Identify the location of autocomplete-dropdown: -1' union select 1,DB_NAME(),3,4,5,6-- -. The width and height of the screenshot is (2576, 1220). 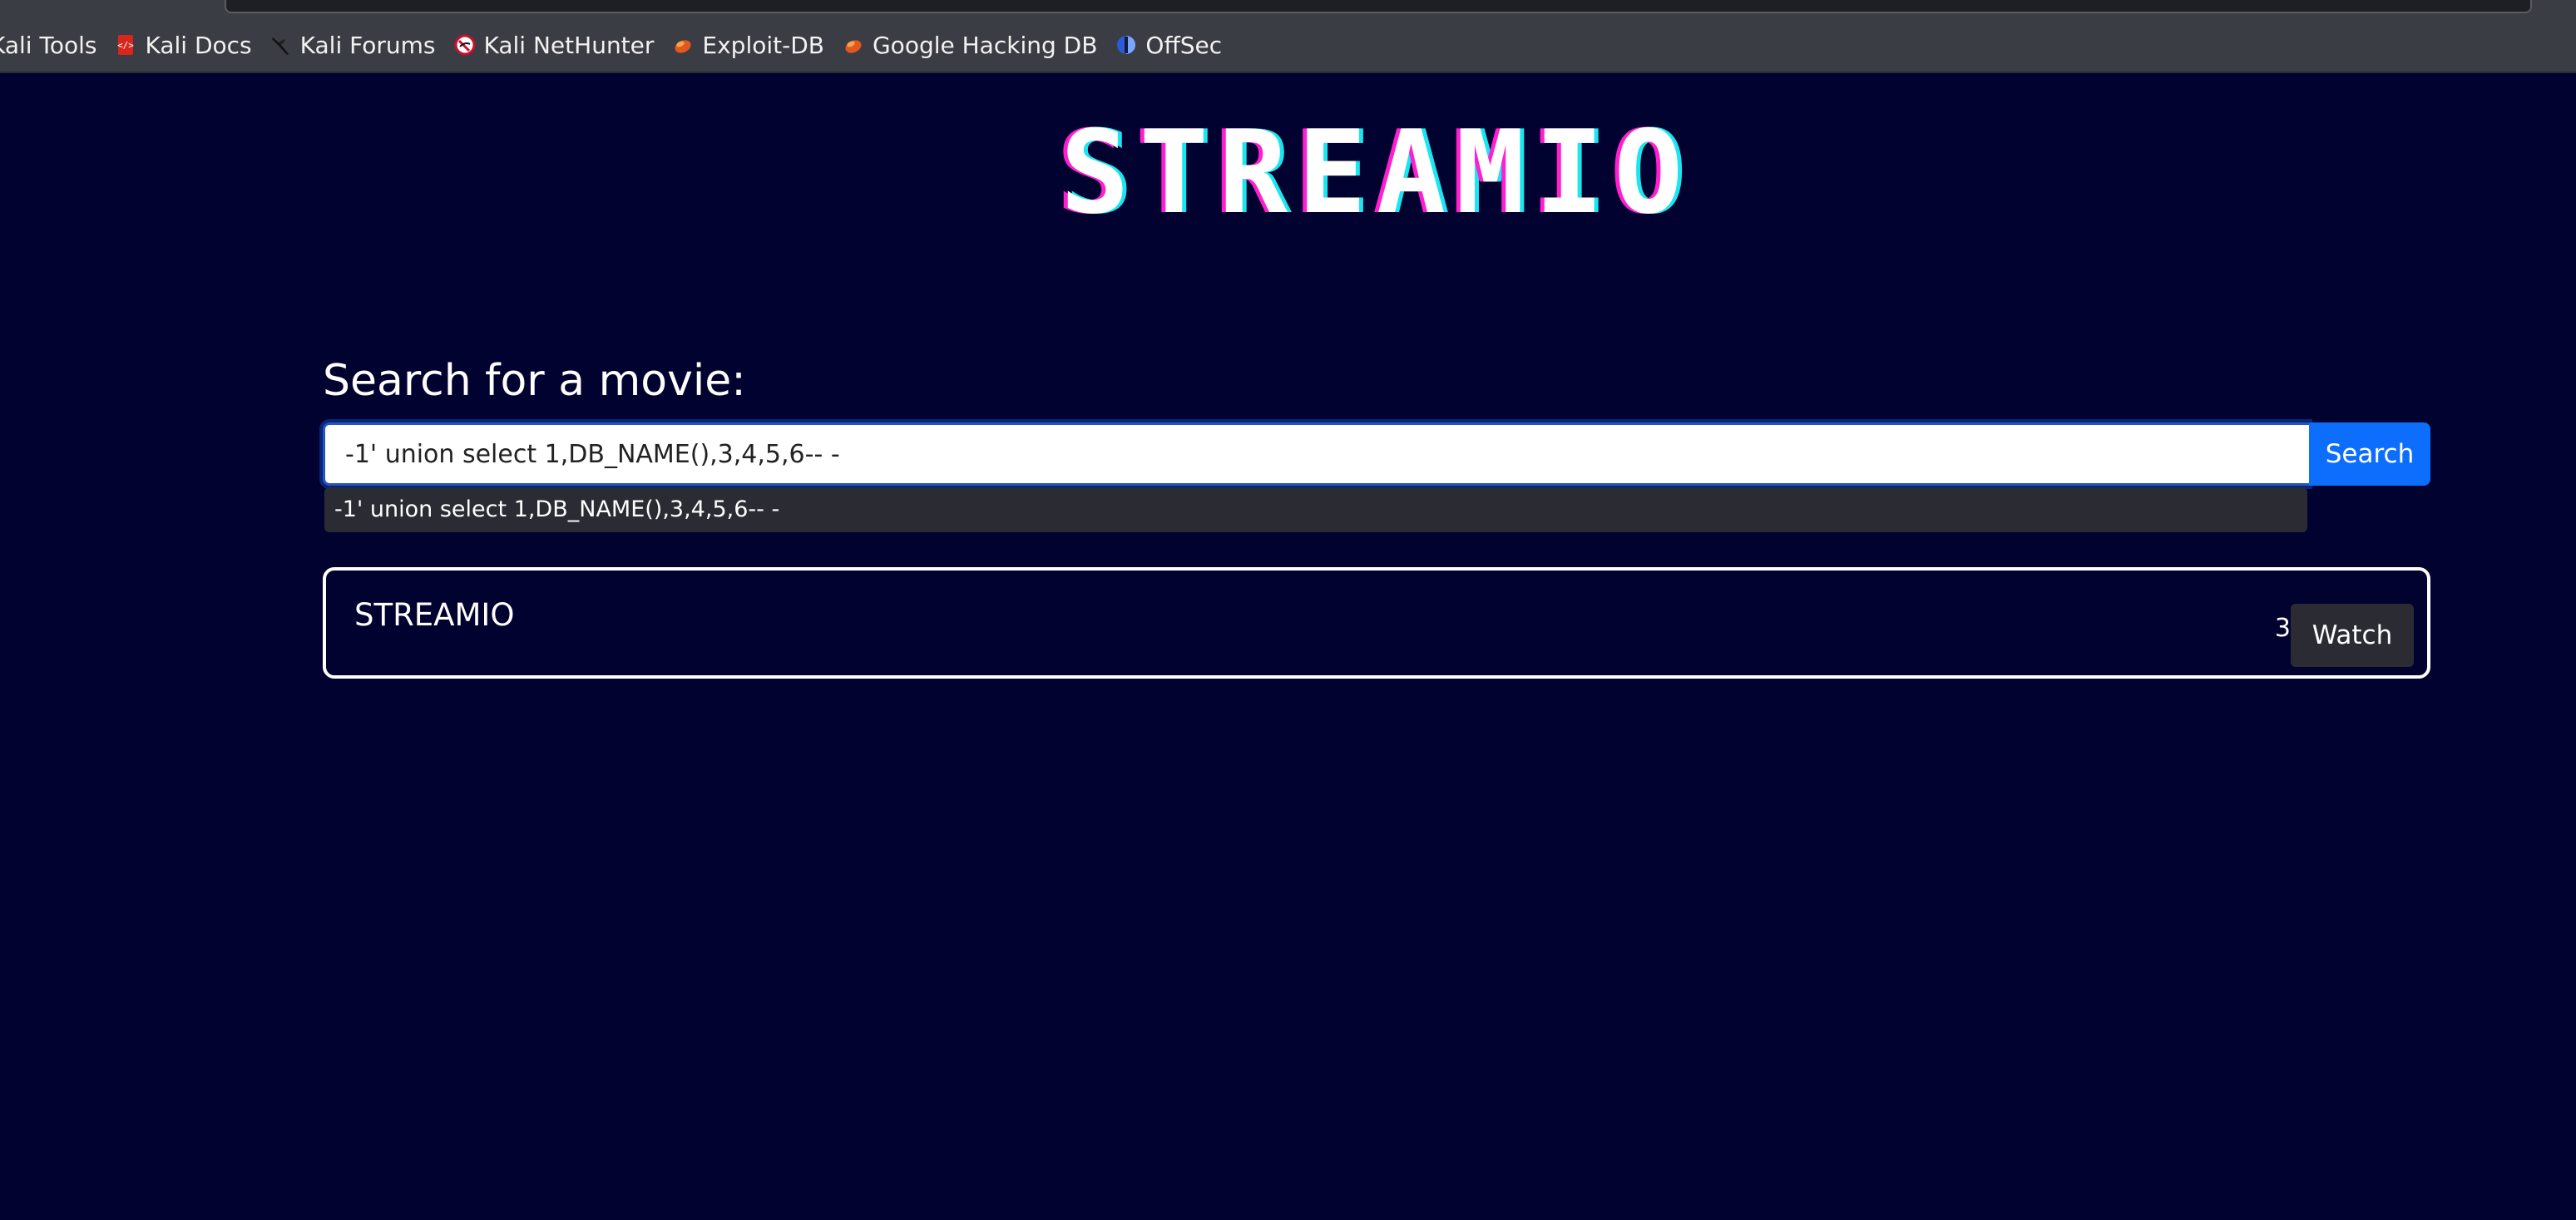
(1315, 509).